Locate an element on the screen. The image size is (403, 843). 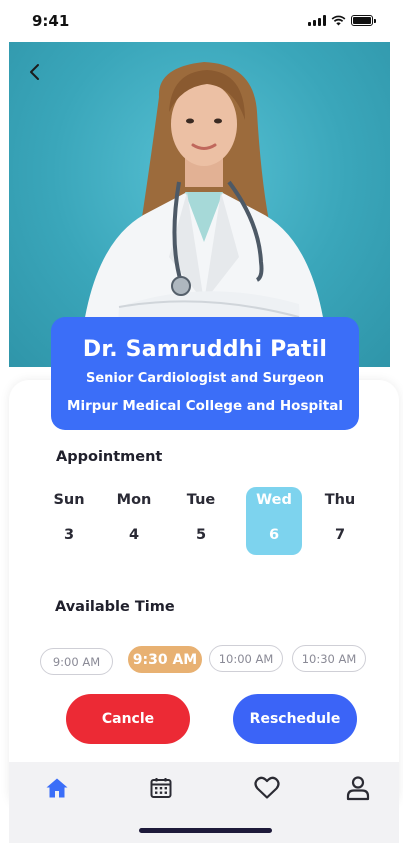
day-number: 6 is located at coordinates (274, 535).